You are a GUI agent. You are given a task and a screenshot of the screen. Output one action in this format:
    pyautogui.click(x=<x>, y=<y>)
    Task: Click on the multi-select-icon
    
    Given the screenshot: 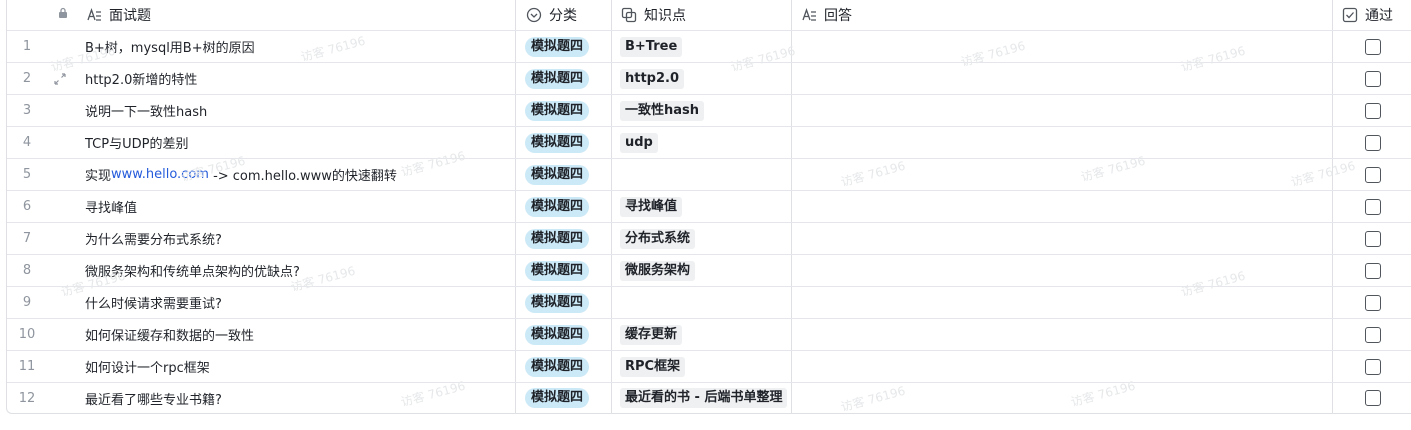 What is the action you would take?
    pyautogui.click(x=629, y=15)
    